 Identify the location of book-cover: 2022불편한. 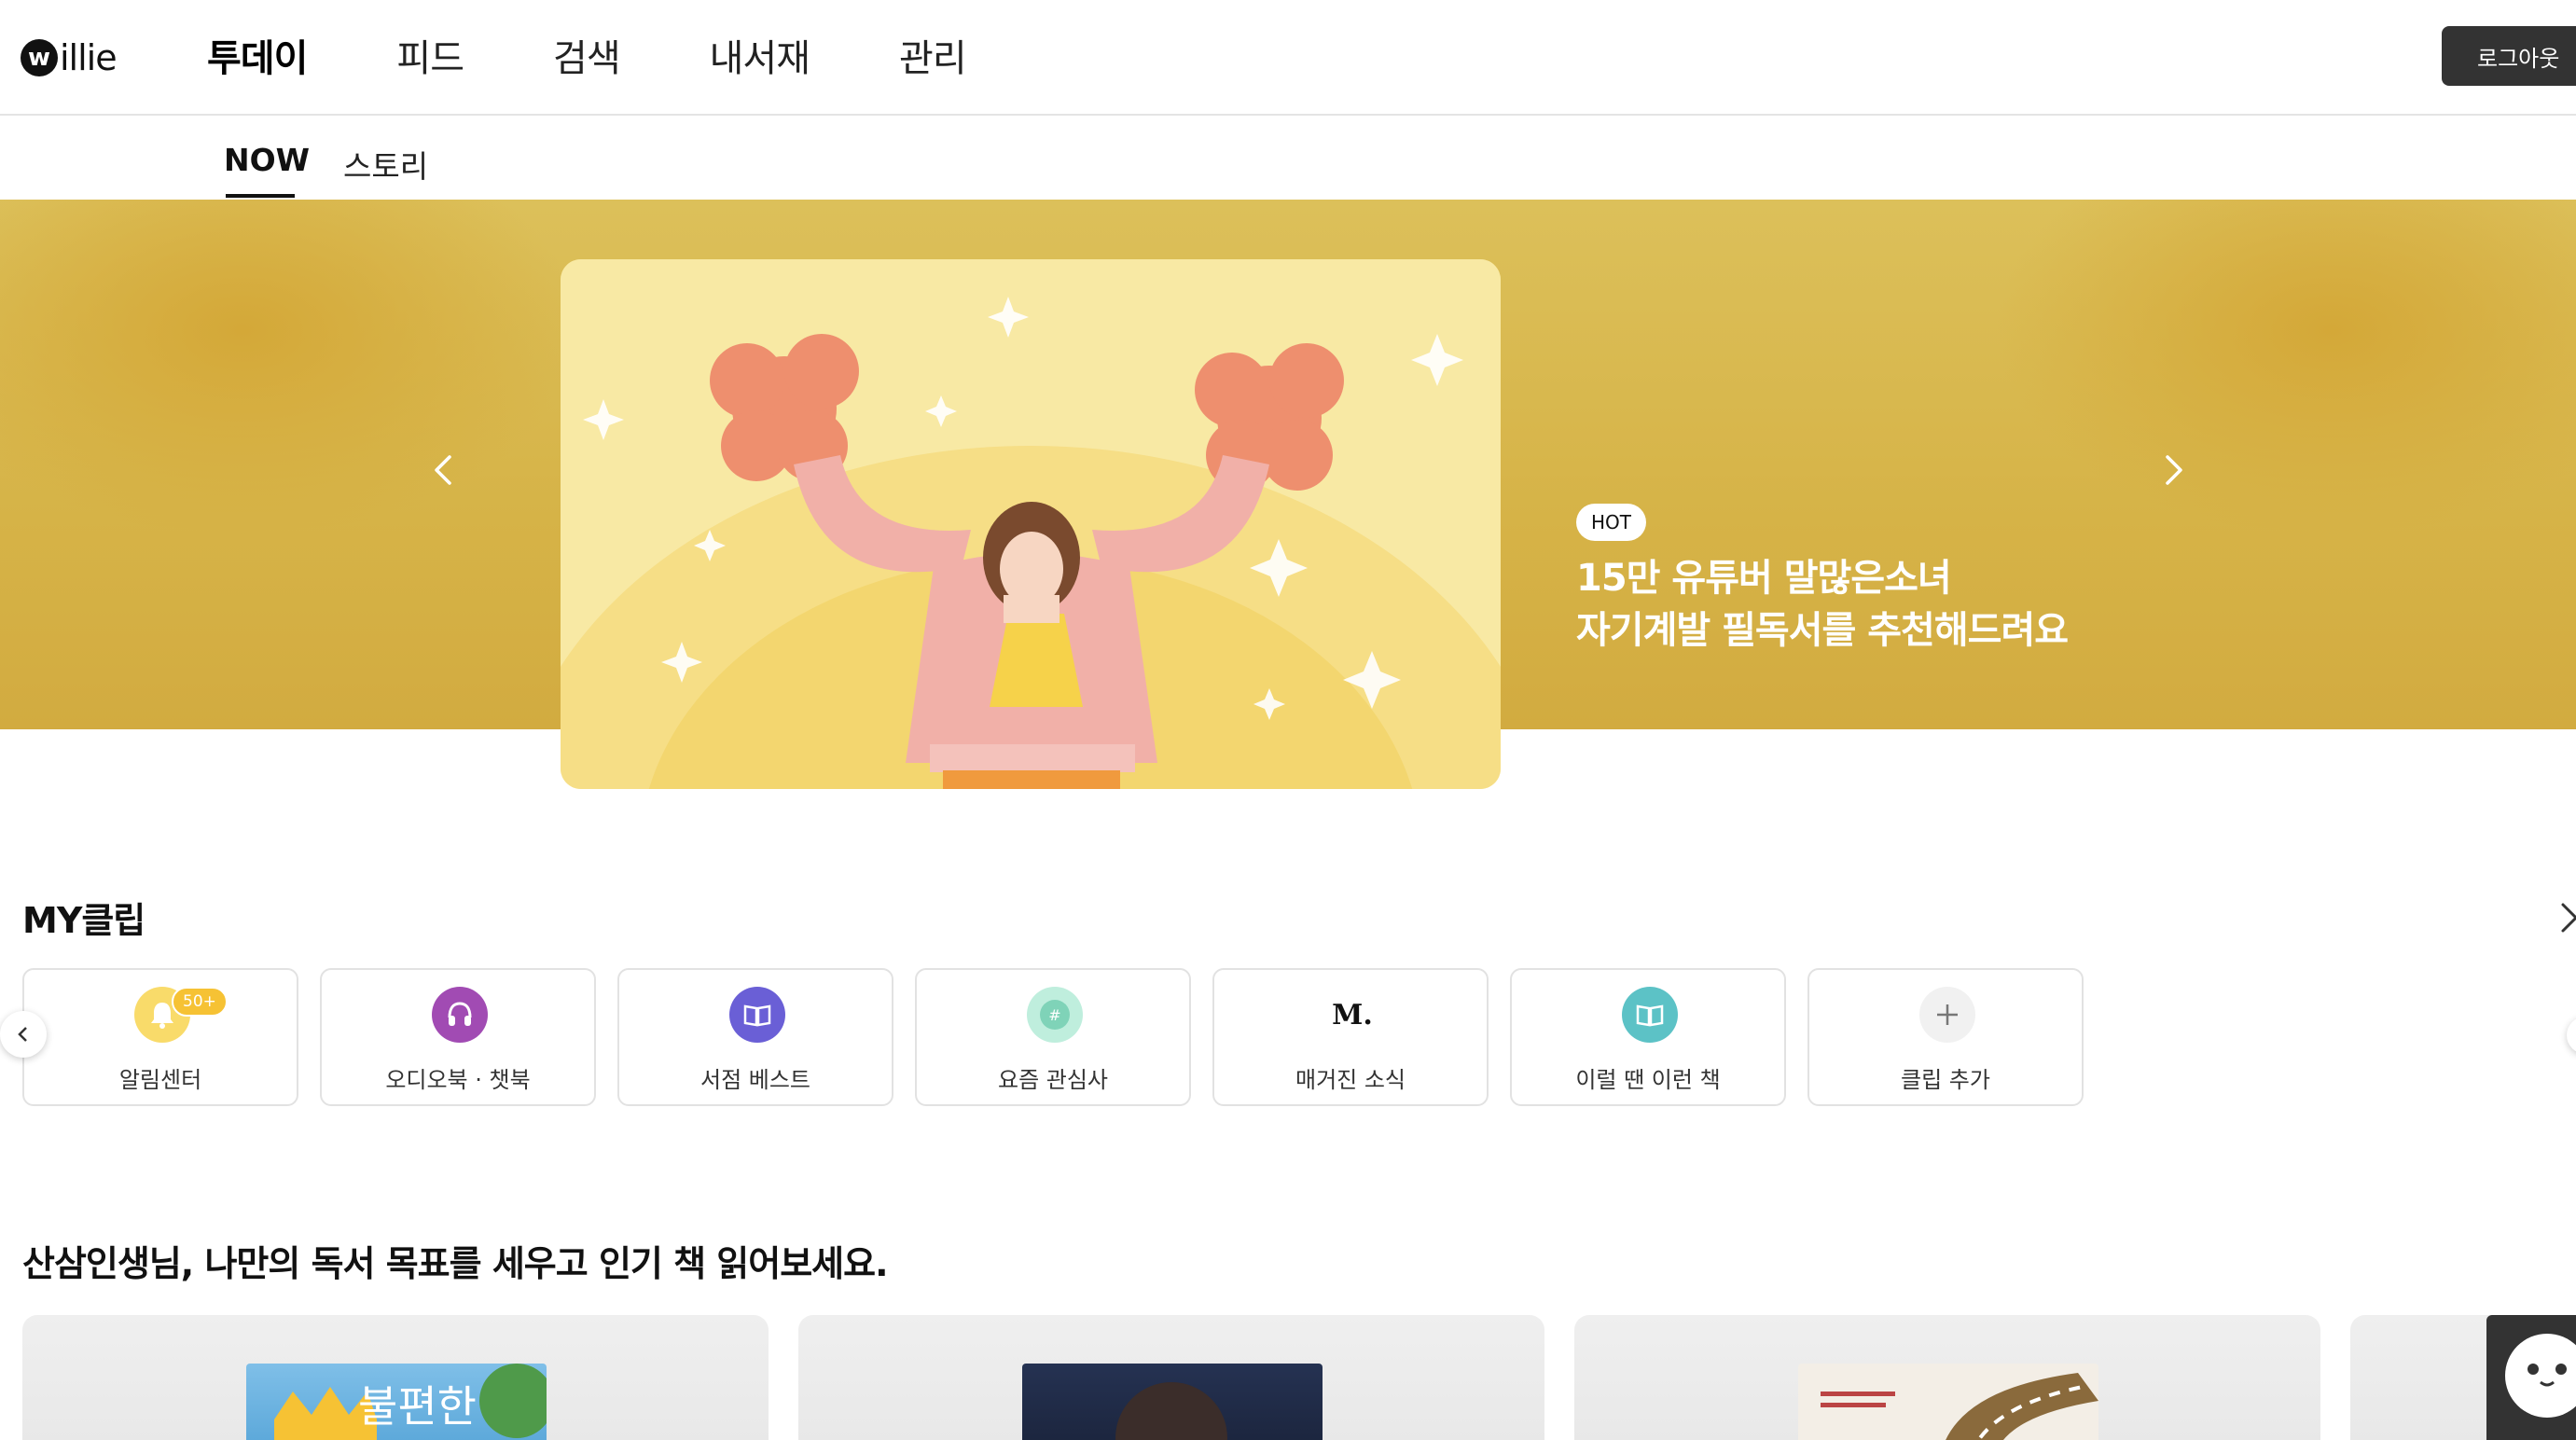
(400, 1402).